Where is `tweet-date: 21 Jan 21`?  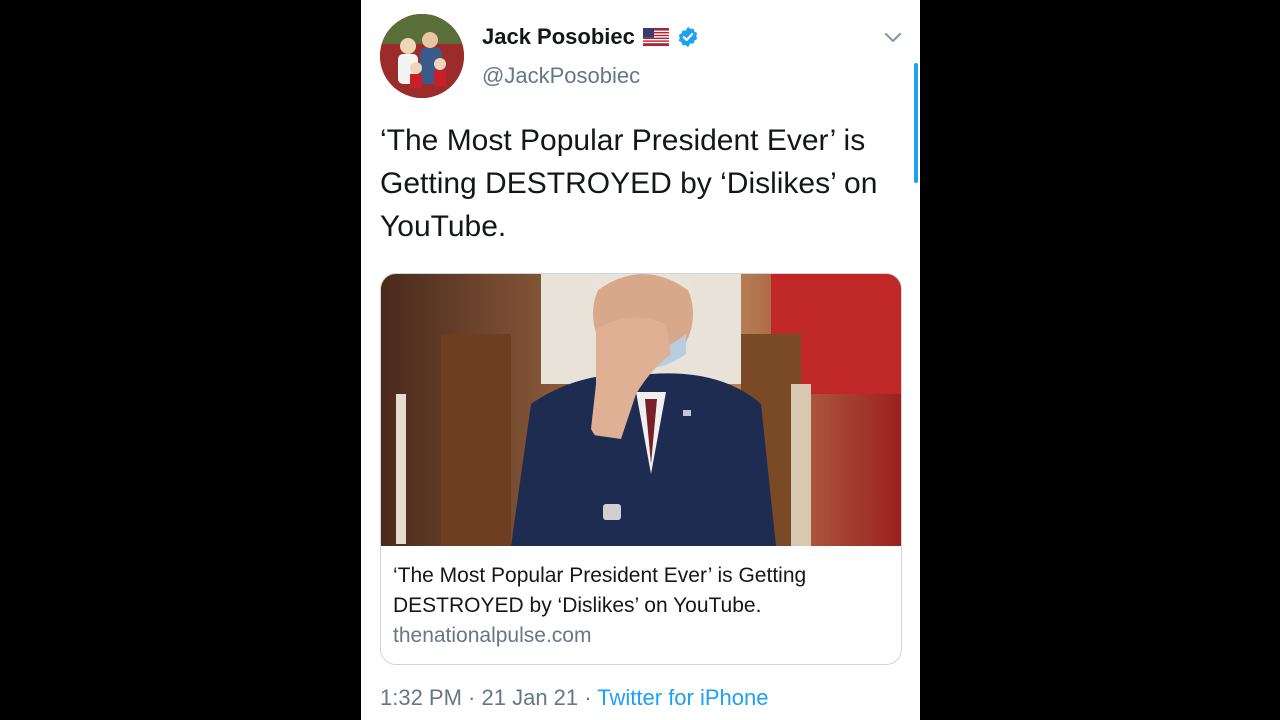
tweet-date: 21 Jan 21 is located at coordinates (530, 697).